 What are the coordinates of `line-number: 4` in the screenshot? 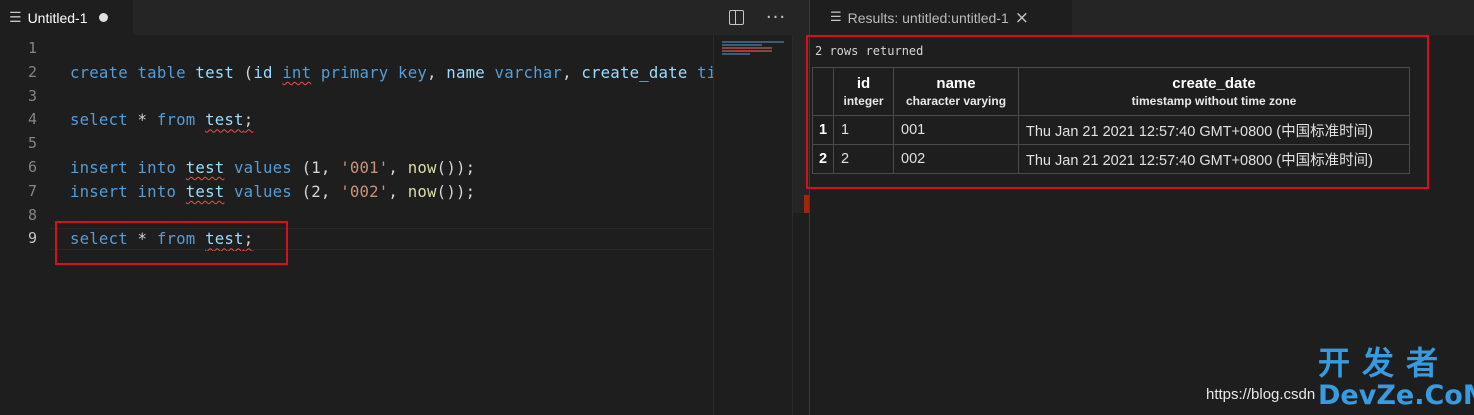 It's located at (32, 119).